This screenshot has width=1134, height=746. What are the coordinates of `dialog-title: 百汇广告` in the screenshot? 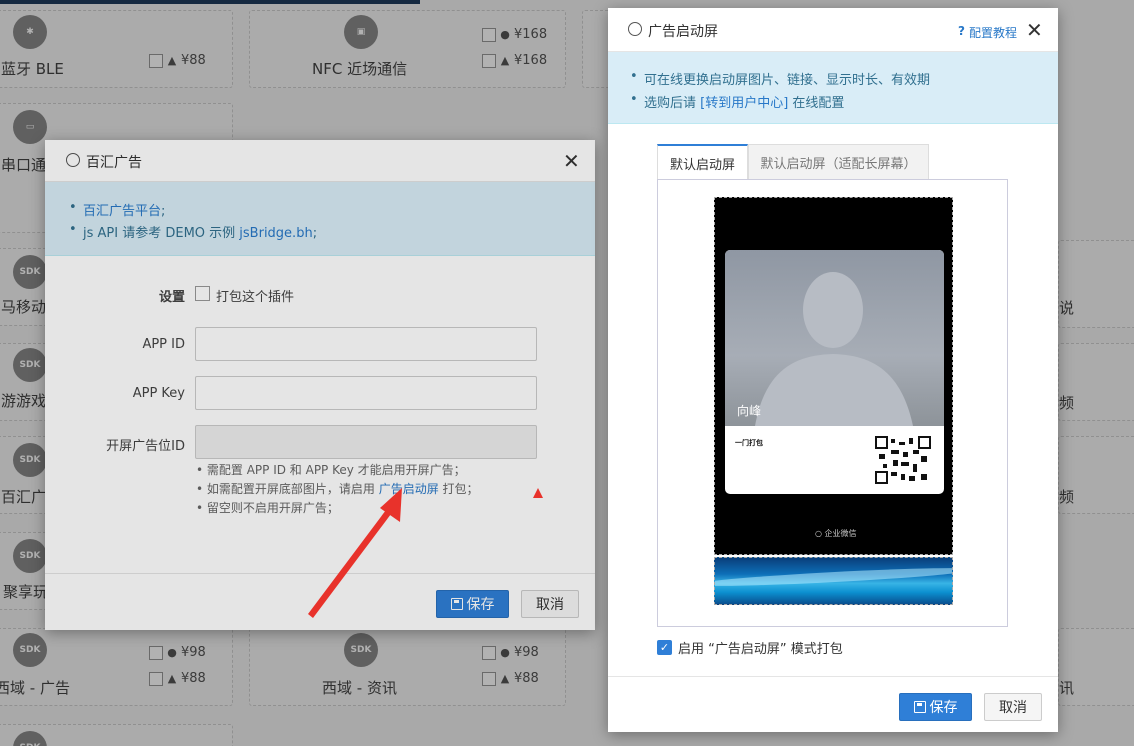 It's located at (114, 163).